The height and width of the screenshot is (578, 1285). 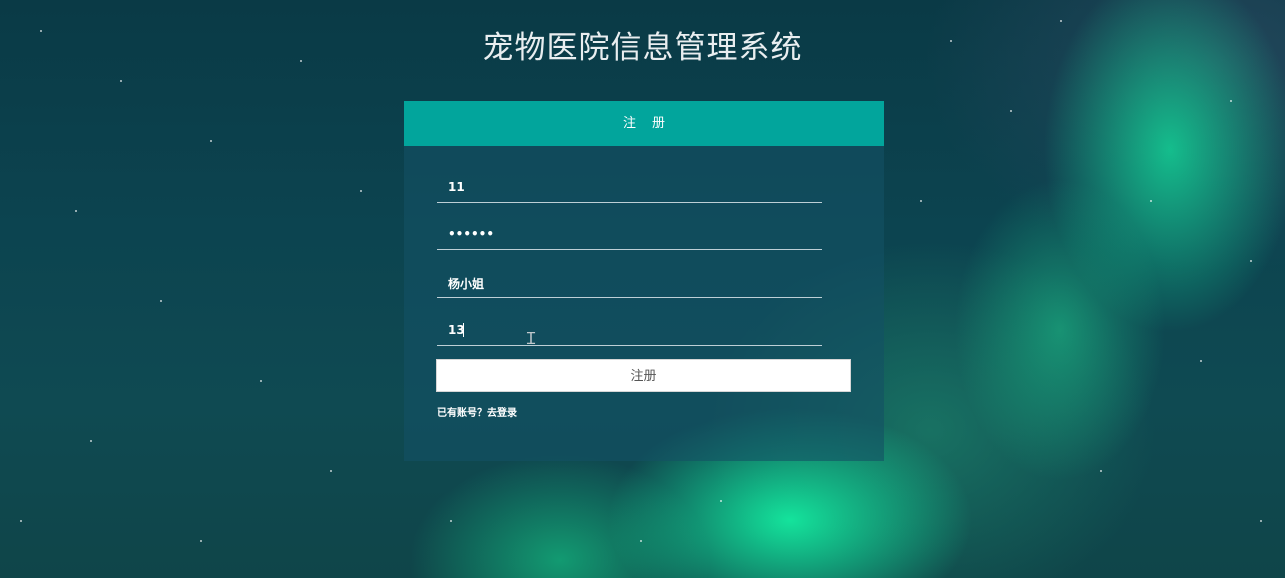 I want to click on name-value: 杨小姐, so click(x=466, y=284).